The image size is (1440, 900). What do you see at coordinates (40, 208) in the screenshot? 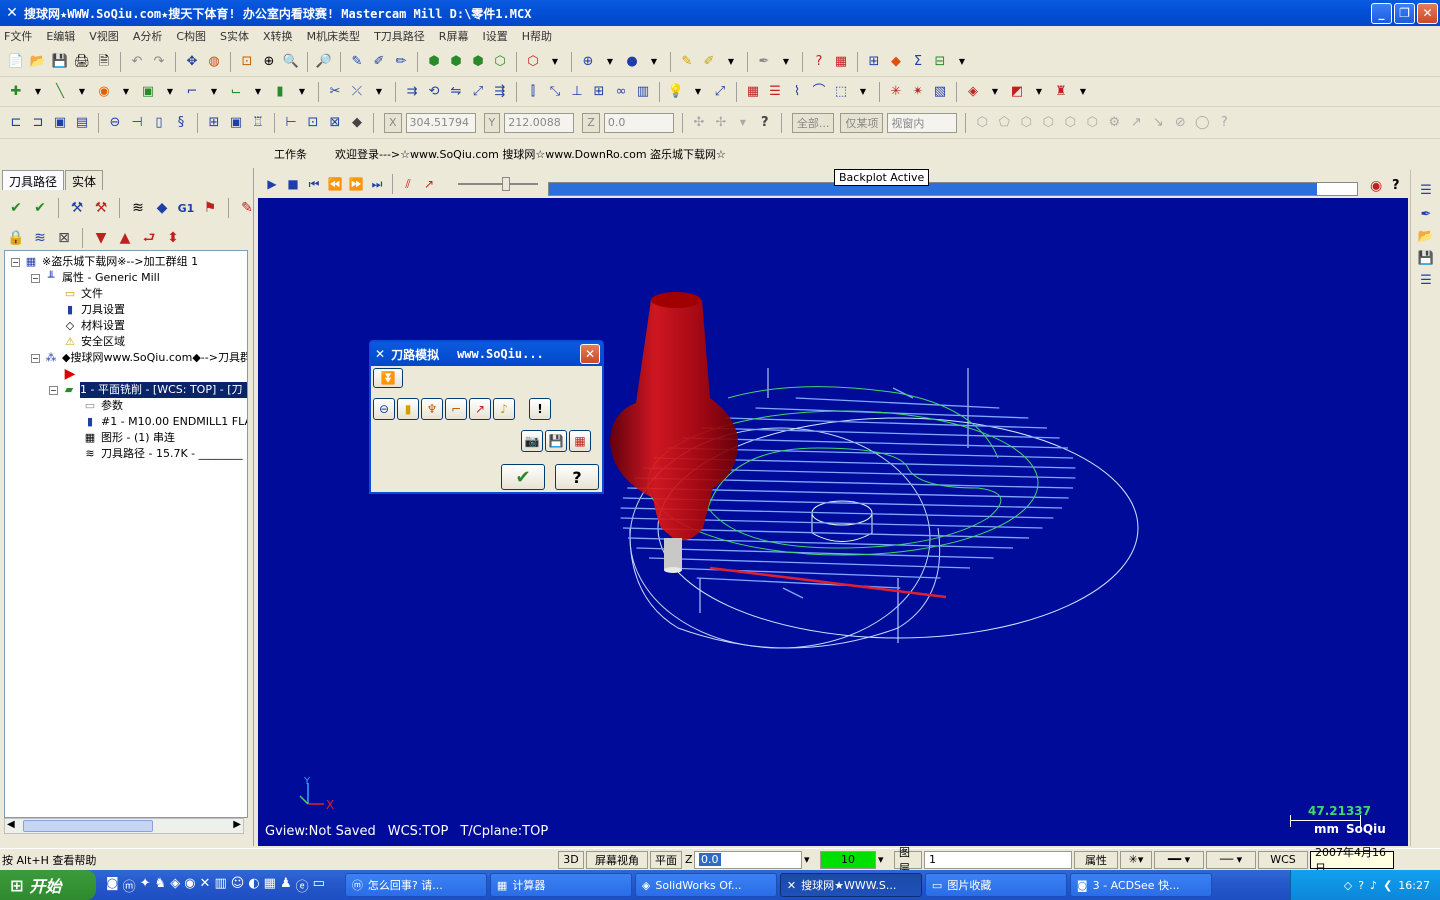
I see `select-invalid-icon: ✔` at bounding box center [40, 208].